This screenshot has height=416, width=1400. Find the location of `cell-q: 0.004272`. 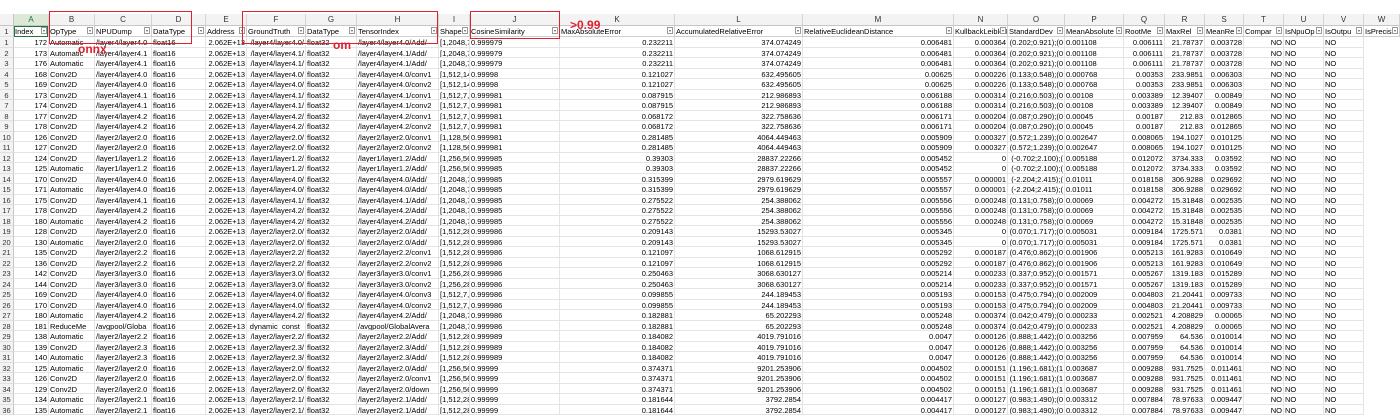

cell-q: 0.004272 is located at coordinates (1144, 210).